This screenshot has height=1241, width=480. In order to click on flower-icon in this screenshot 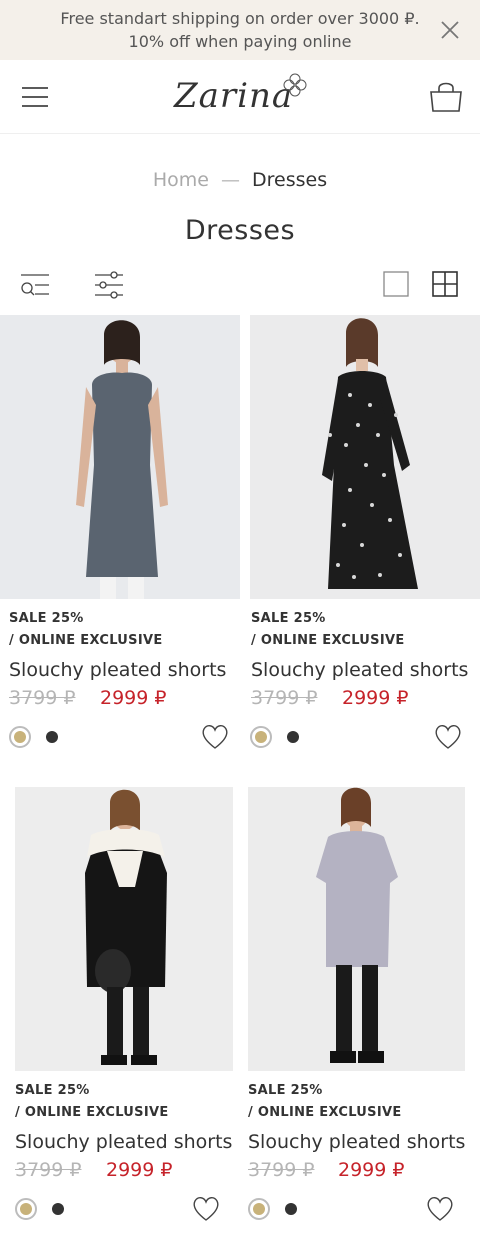, I will do `click(295, 85)`.